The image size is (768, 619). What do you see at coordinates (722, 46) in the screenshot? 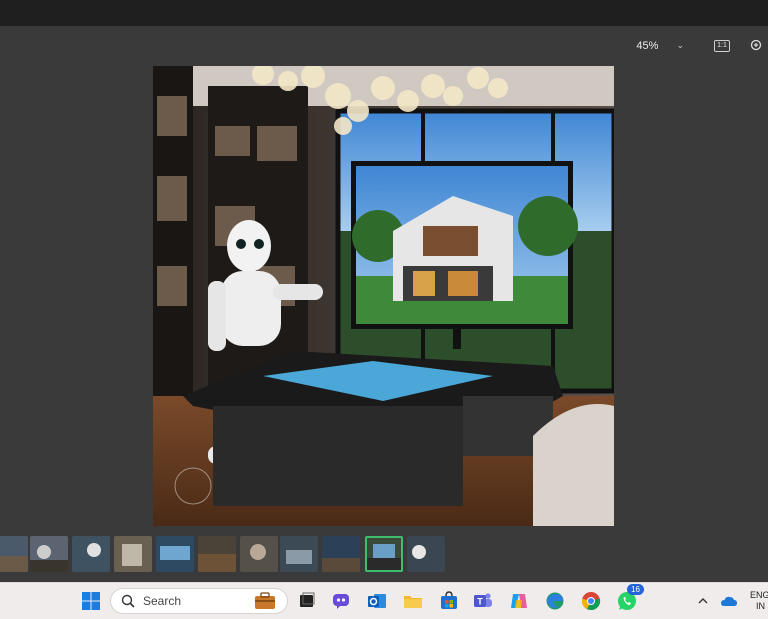
I see `actual-size-button: 1:1` at bounding box center [722, 46].